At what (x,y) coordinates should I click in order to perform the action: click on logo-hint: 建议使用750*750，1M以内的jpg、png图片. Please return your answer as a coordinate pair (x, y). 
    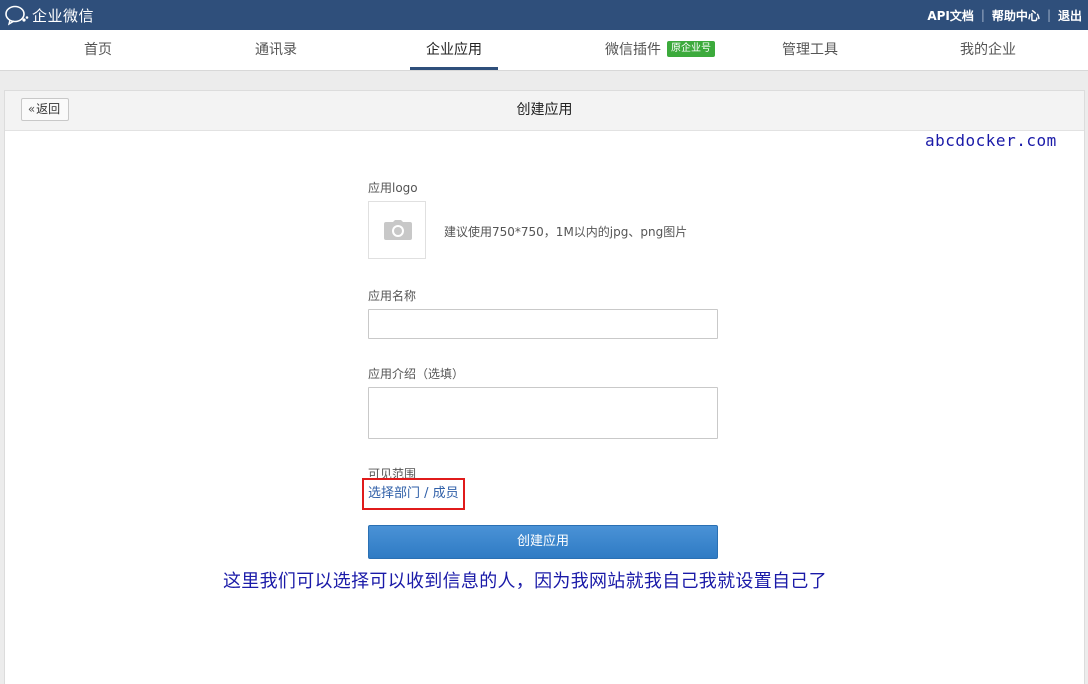
    Looking at the image, I should click on (566, 232).